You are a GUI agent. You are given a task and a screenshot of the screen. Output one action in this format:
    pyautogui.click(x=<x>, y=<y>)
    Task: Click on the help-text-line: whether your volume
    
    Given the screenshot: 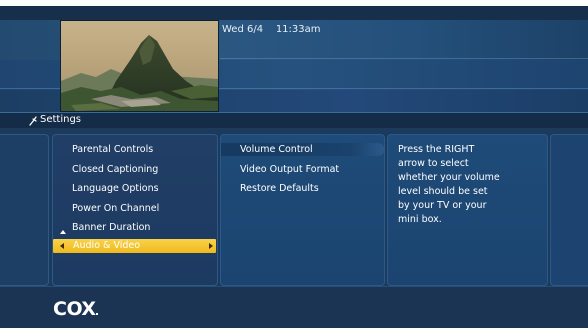 What is the action you would take?
    pyautogui.click(x=449, y=177)
    